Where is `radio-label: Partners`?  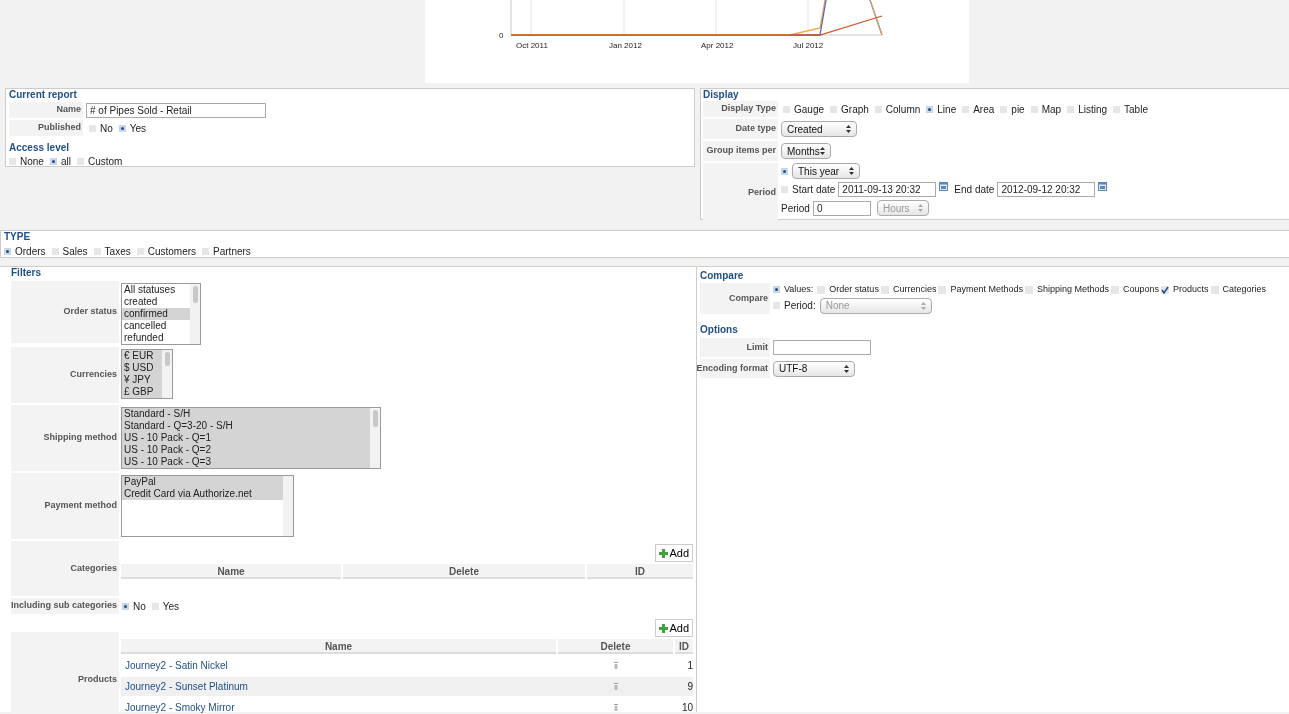
radio-label: Partners is located at coordinates (232, 252).